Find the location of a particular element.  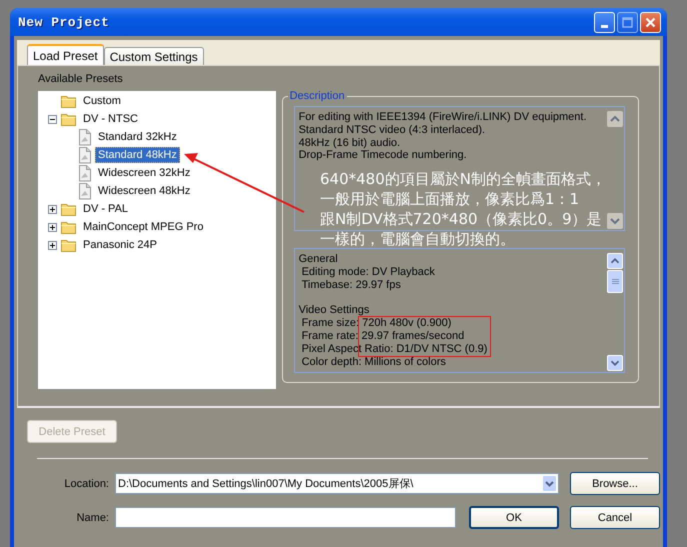

scrollbar-thumb is located at coordinates (615, 281).